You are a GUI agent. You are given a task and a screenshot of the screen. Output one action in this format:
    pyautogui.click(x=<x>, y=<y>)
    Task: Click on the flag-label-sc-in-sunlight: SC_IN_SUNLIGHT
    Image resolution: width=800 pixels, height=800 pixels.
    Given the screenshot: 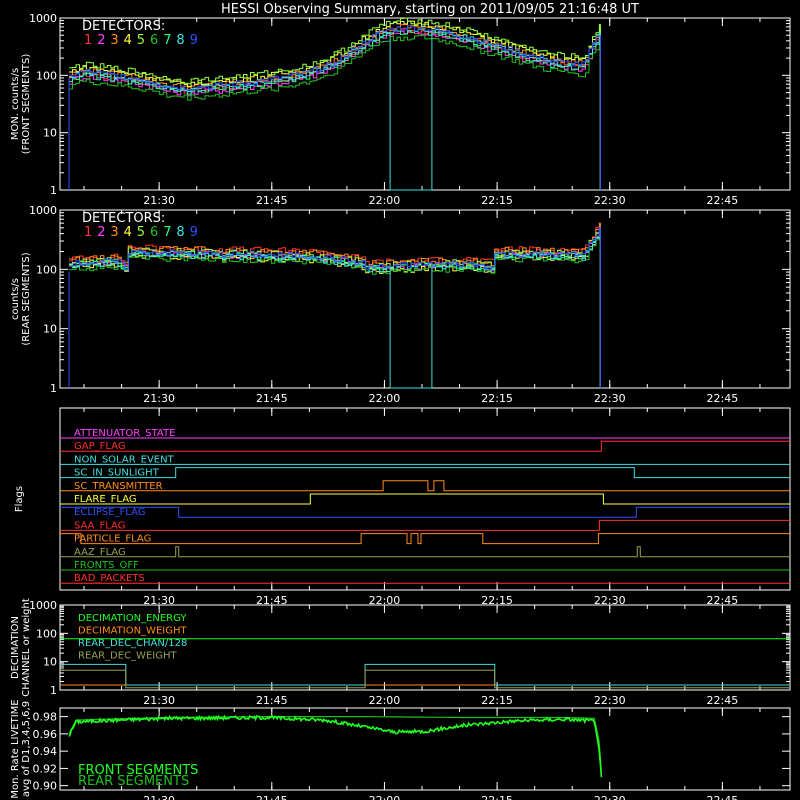 What is the action you would take?
    pyautogui.click(x=117, y=473)
    